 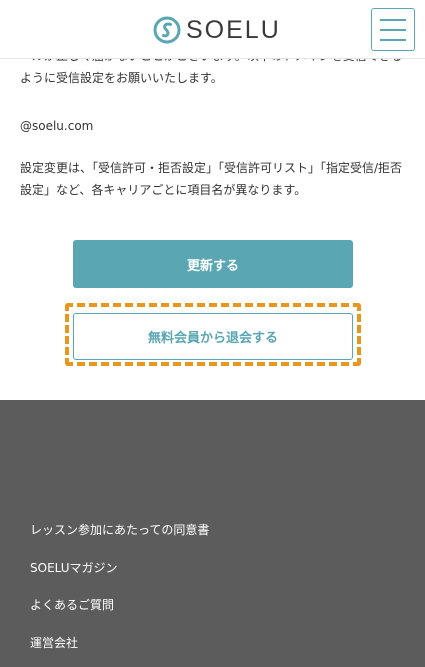 What do you see at coordinates (54, 643) in the screenshot?
I see `footer-link-company: 運営会社` at bounding box center [54, 643].